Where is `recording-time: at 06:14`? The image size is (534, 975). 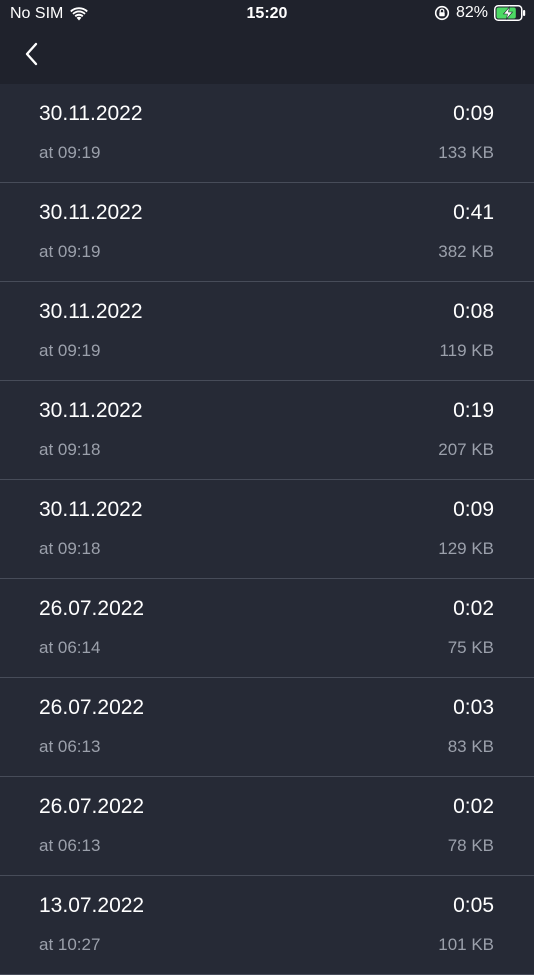 recording-time: at 06:14 is located at coordinates (70, 647).